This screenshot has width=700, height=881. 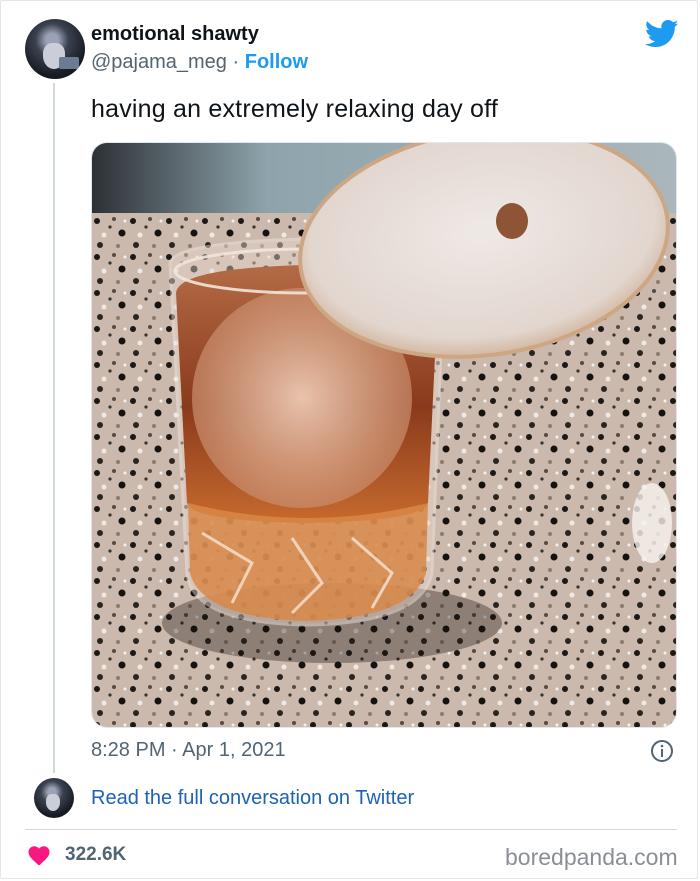 I want to click on like-count: 322.6K, so click(x=96, y=854).